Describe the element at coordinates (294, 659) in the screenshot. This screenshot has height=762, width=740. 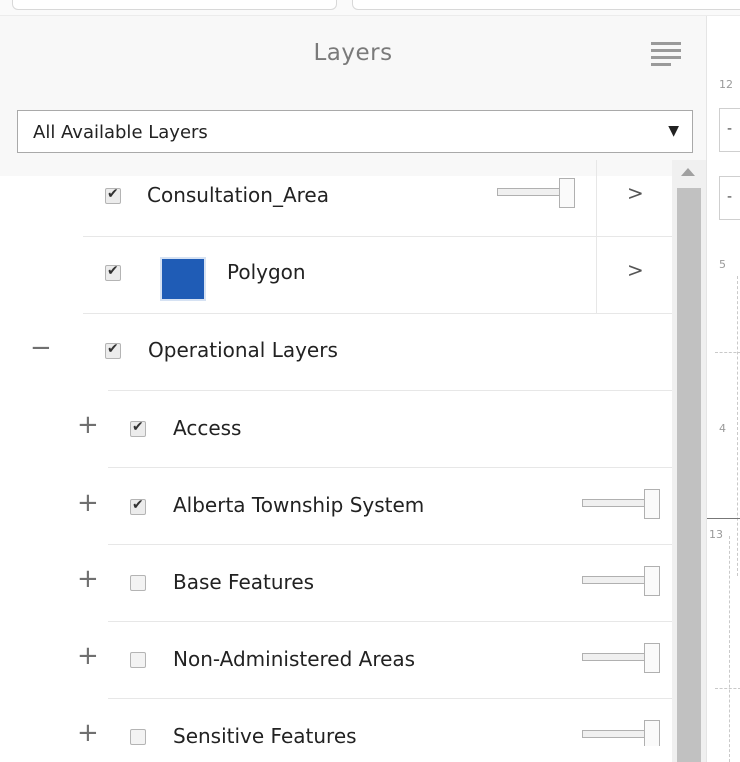
I see `layer-label: Non-Administered Areas` at that location.